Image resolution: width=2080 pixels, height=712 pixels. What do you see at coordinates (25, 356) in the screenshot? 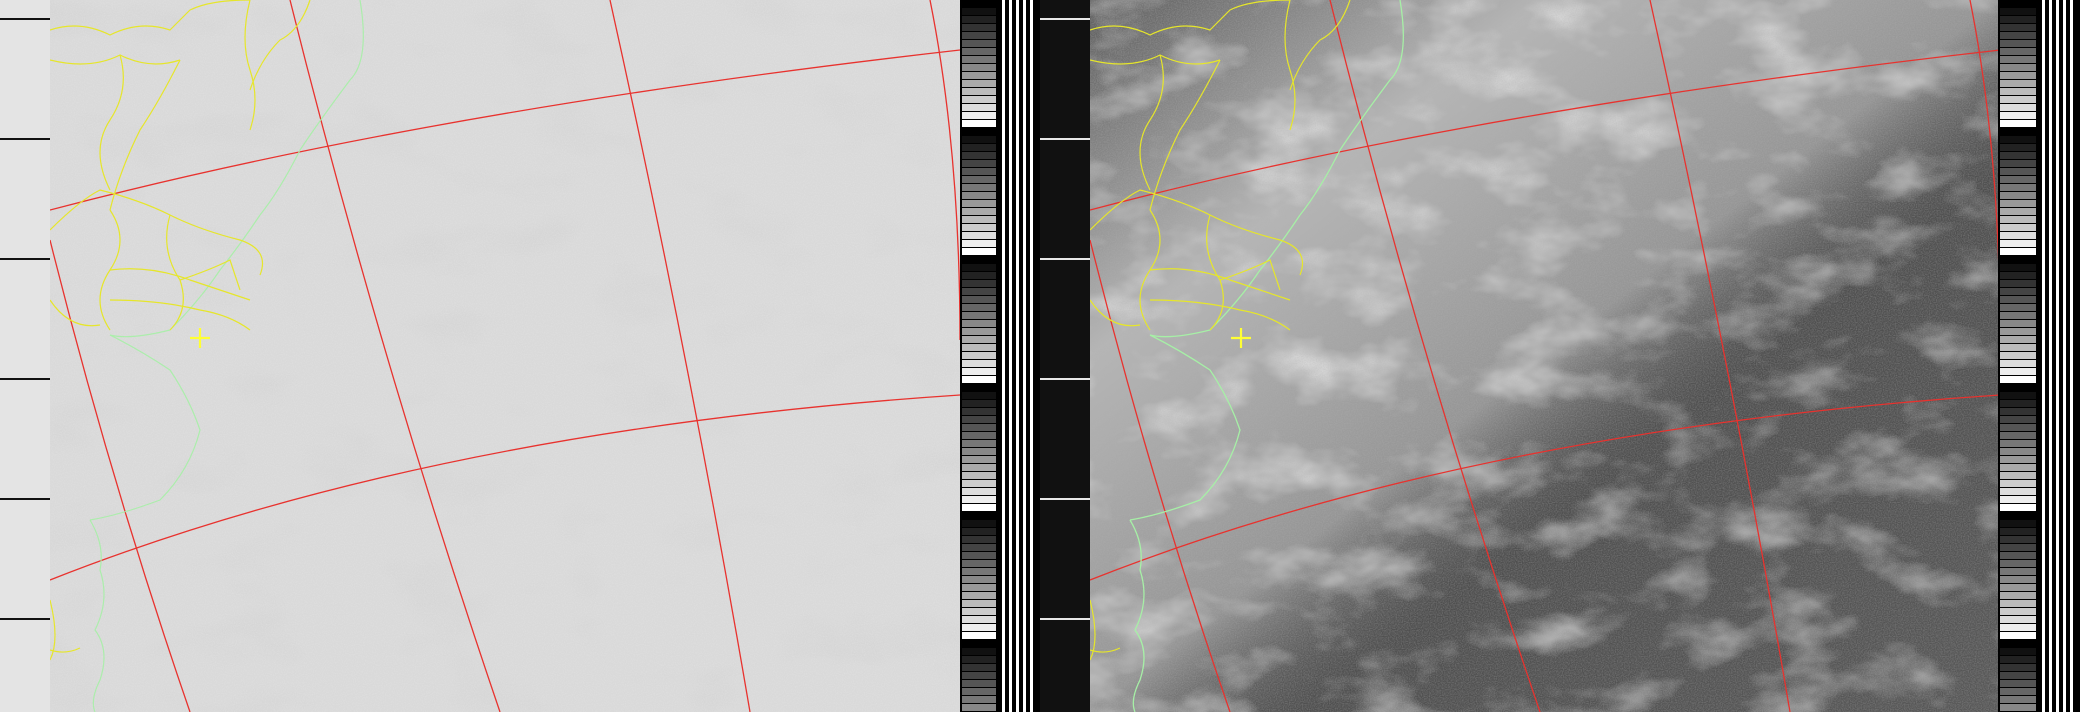
I see `space-view-a` at bounding box center [25, 356].